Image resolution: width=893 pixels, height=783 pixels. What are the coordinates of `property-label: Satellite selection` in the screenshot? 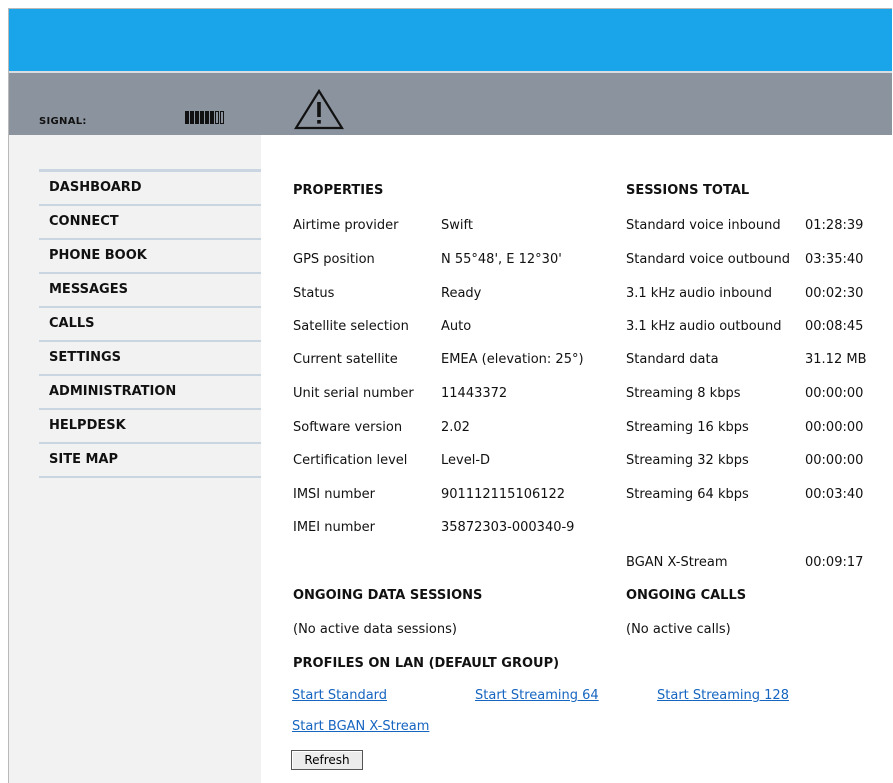 It's located at (351, 326).